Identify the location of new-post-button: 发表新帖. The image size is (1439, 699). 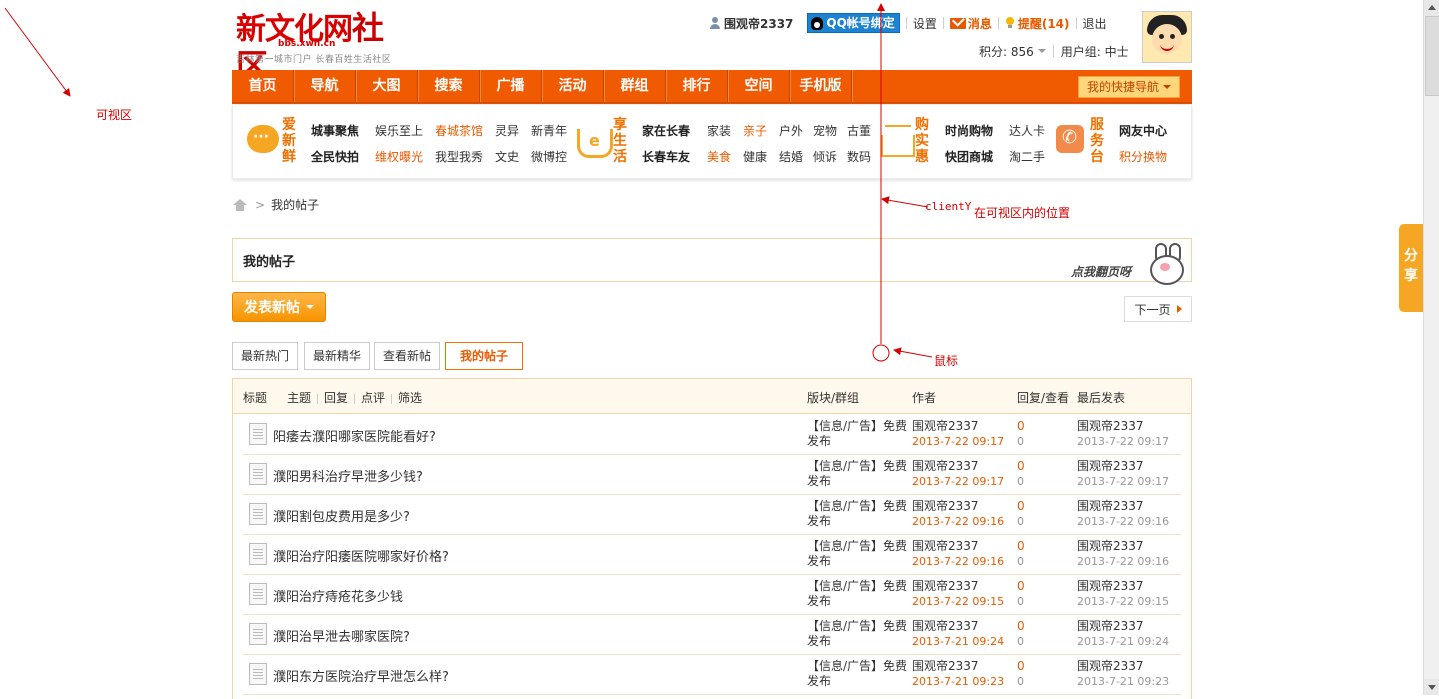
(279, 307).